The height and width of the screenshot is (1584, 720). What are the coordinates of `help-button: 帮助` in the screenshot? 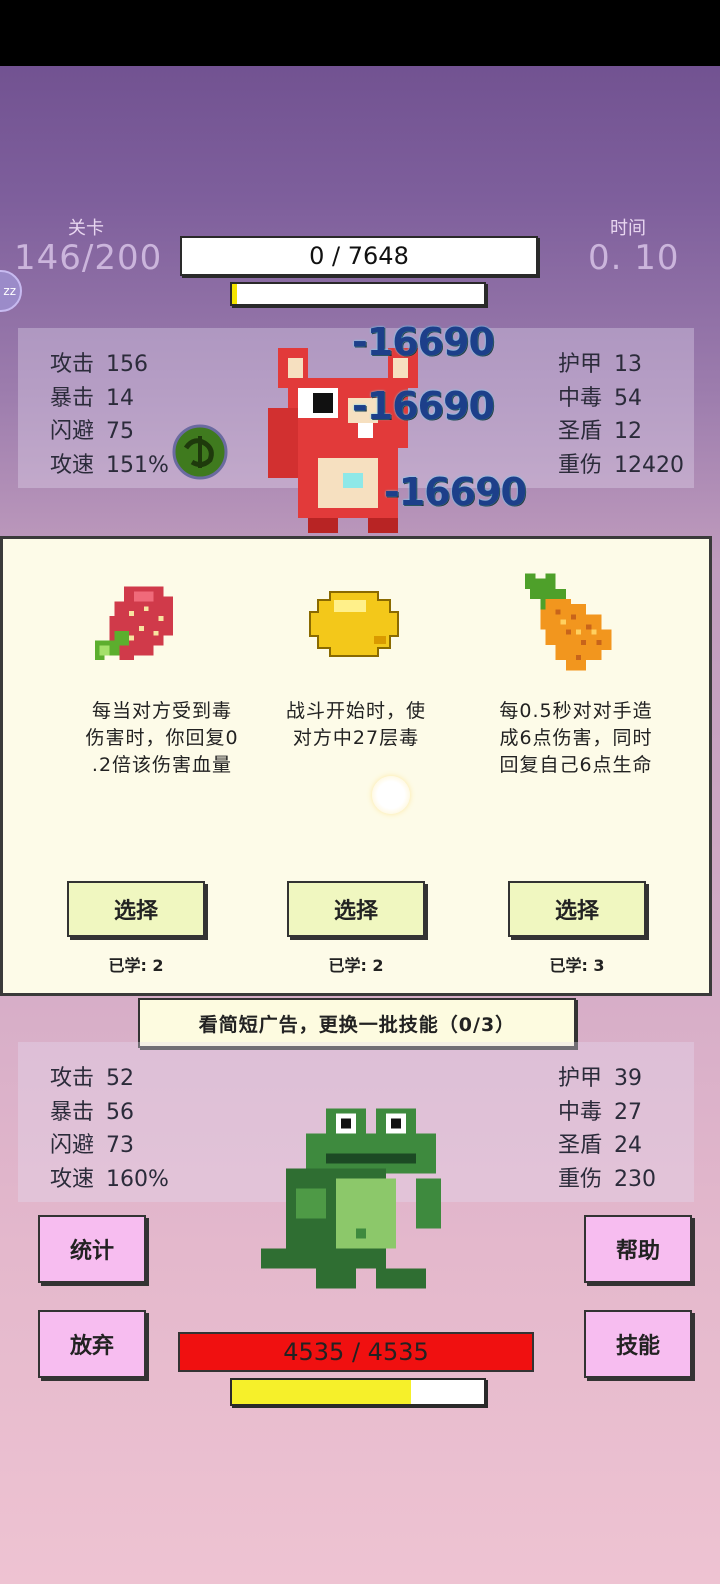 It's located at (638, 1249).